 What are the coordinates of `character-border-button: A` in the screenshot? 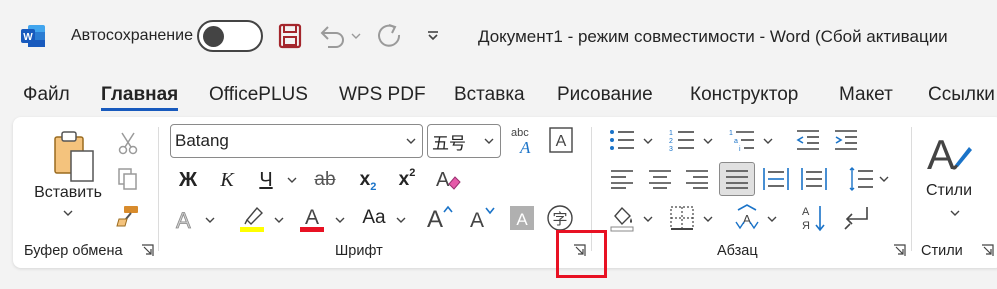 It's located at (561, 140).